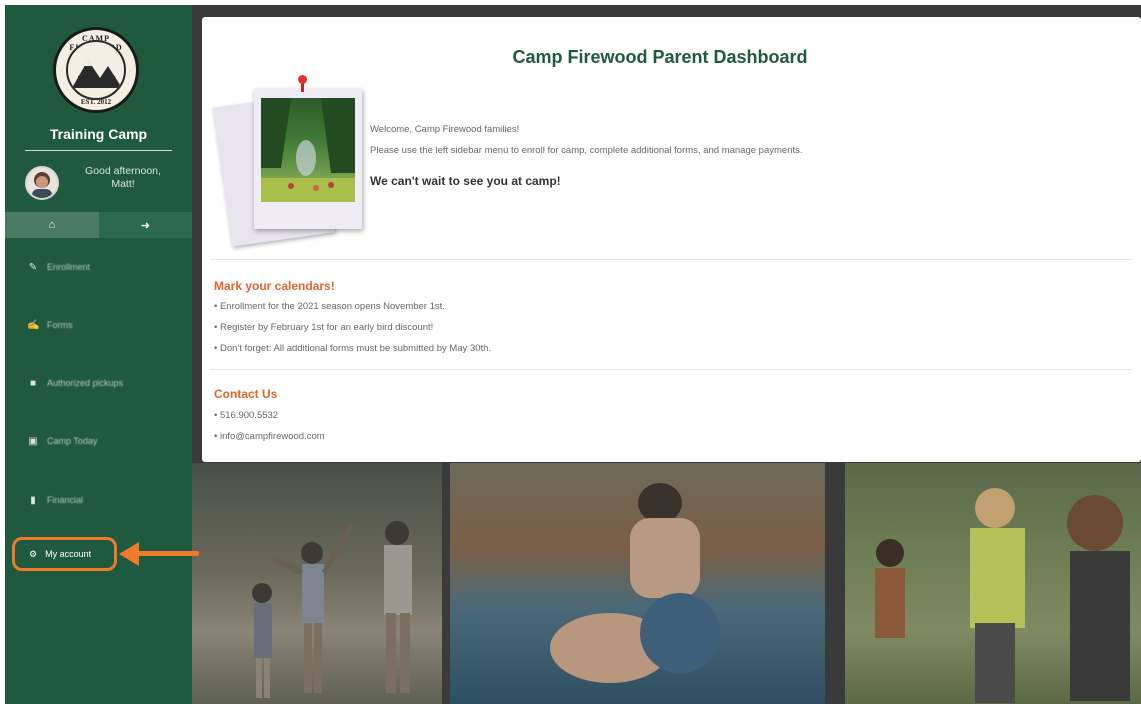 This screenshot has height=704, width=1141. Describe the element at coordinates (332, 609) in the screenshot. I see `kids-silhouettes` at that location.